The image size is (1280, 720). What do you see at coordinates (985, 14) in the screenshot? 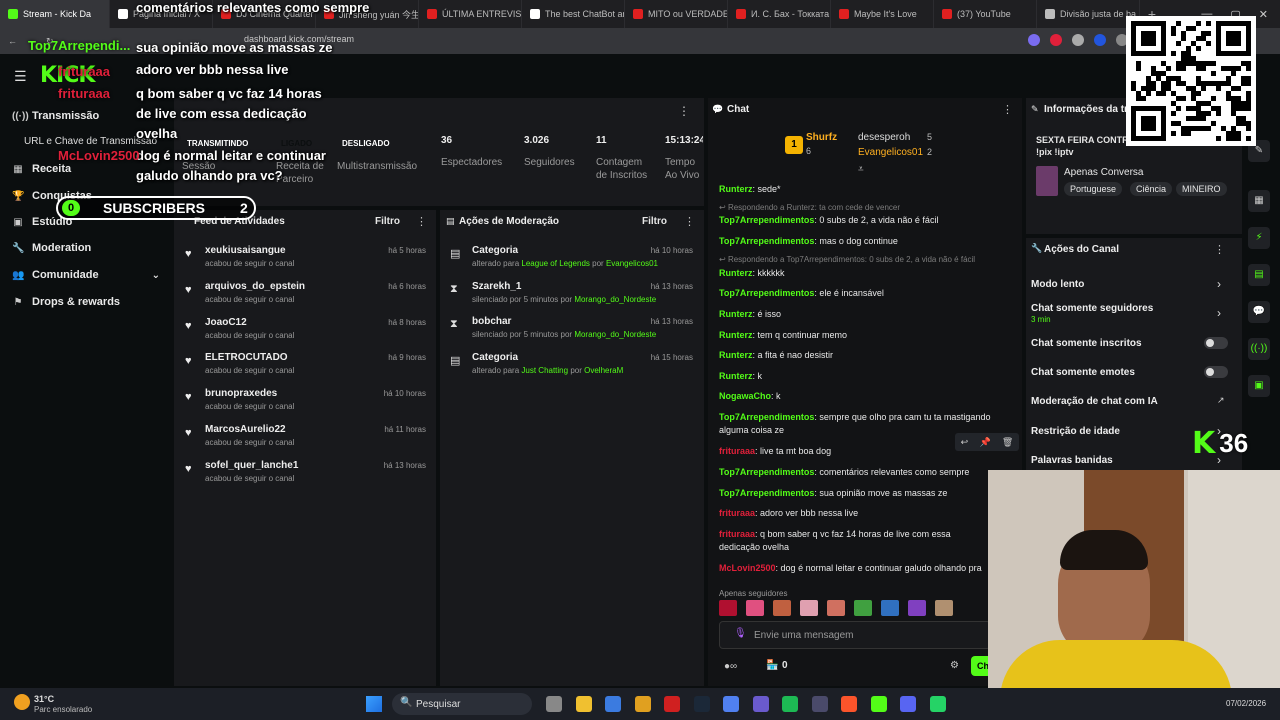
I see `browser-tab: (37) YouTube` at bounding box center [985, 14].